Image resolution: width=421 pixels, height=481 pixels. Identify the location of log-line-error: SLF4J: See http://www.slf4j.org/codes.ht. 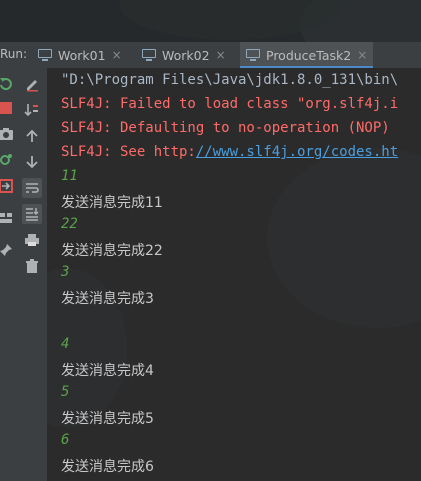
(229, 152).